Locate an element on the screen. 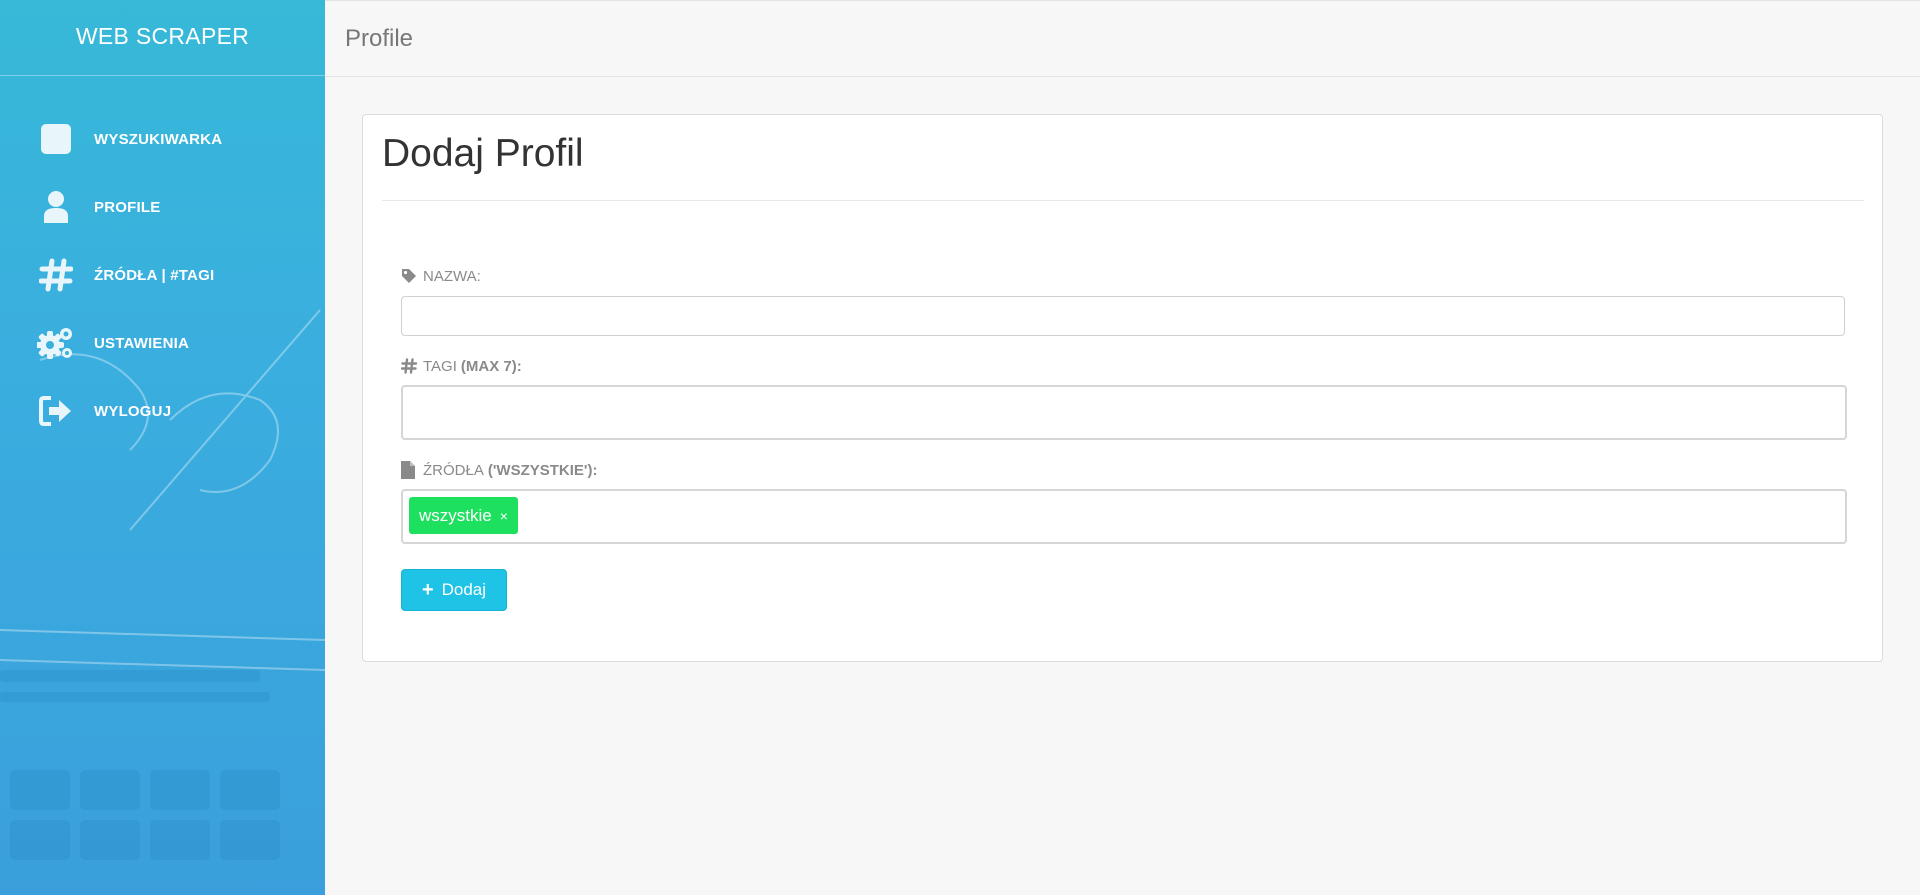 Image resolution: width=1920 pixels, height=895 pixels. add-button: + Dodaj is located at coordinates (454, 590).